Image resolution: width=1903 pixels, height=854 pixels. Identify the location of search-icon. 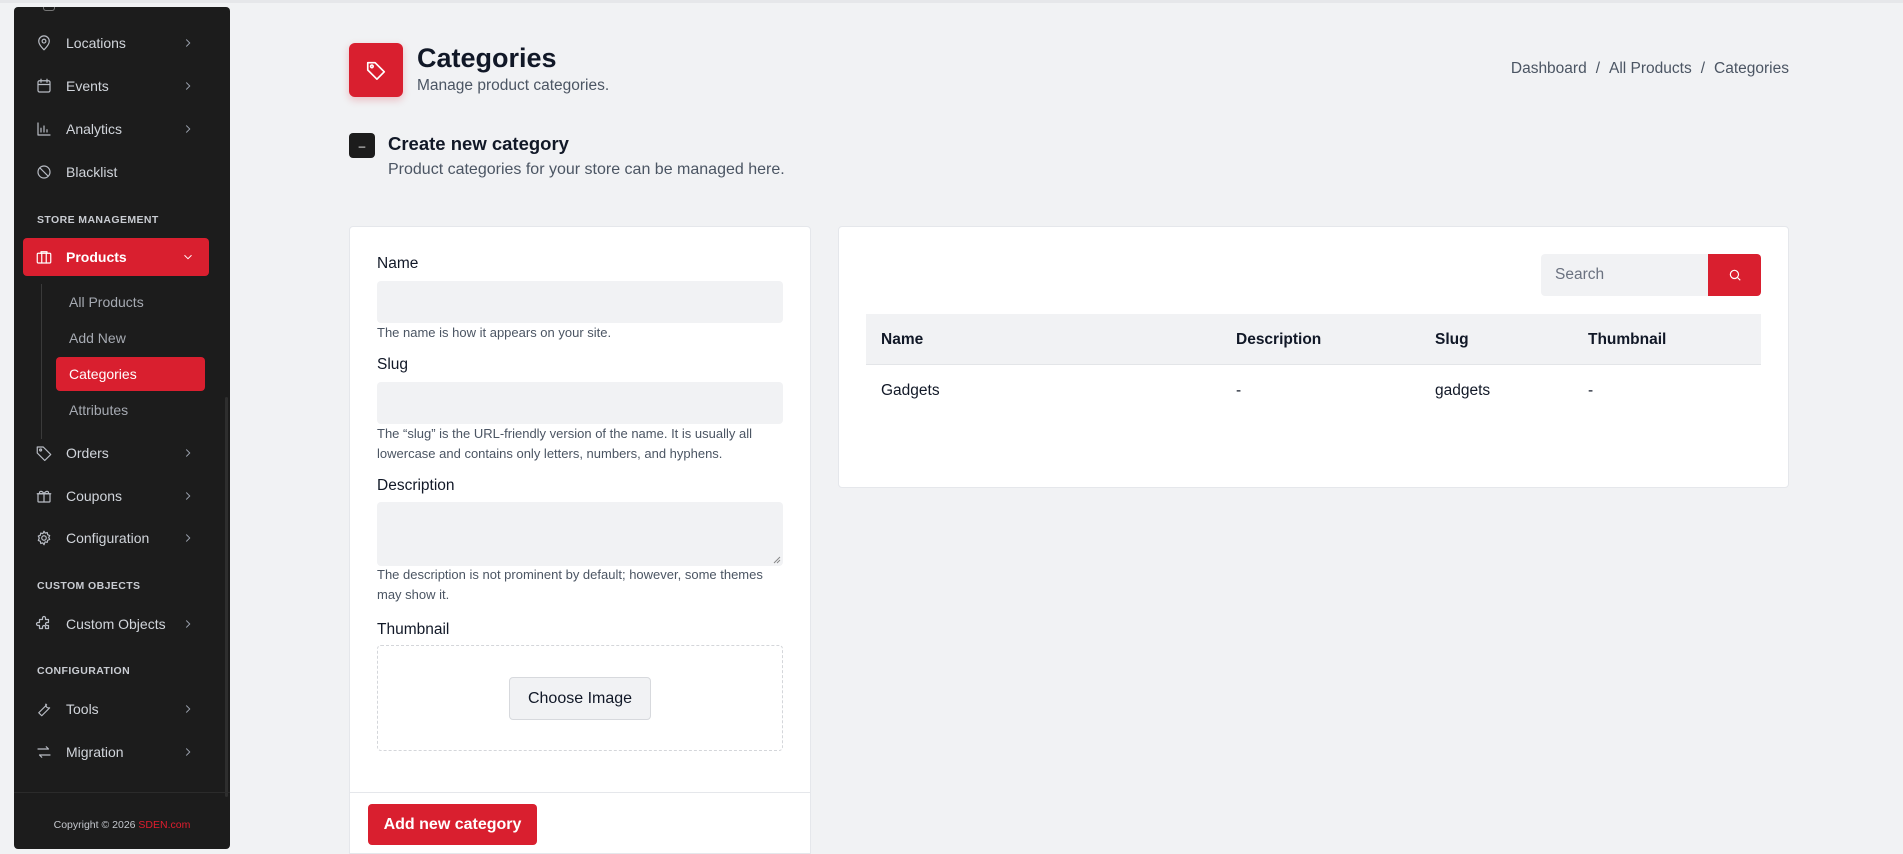
(1735, 275).